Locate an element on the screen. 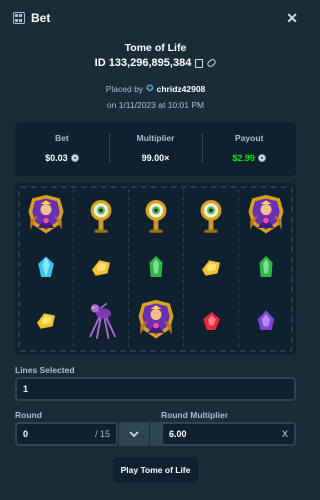  red-gem-icon is located at coordinates (211, 321).